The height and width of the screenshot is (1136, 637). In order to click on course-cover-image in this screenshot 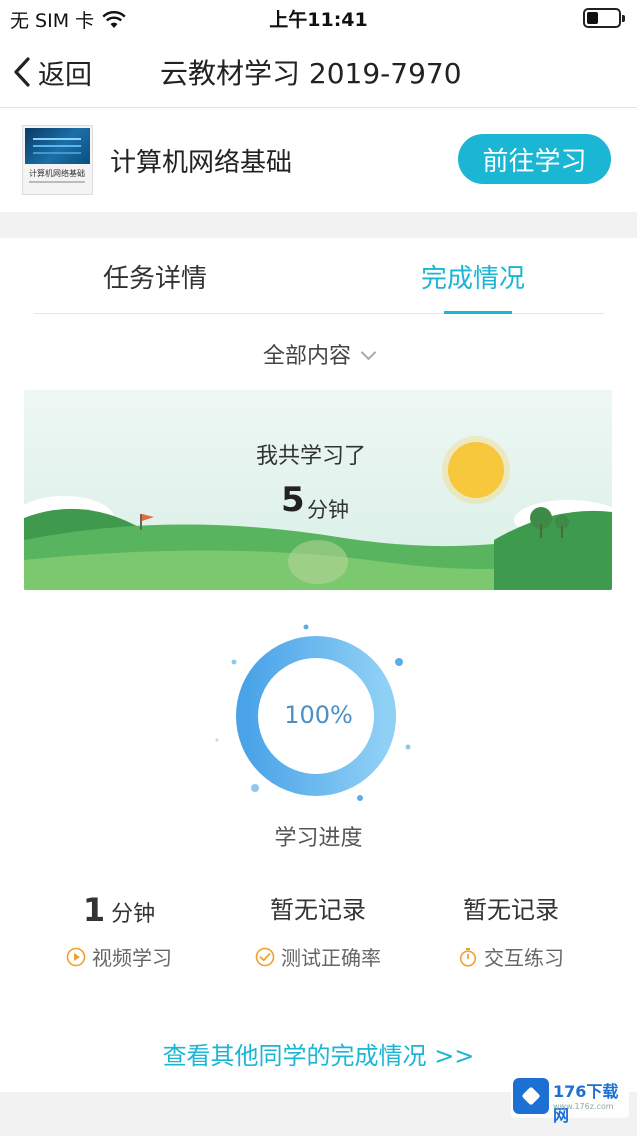, I will do `click(57, 146)`.